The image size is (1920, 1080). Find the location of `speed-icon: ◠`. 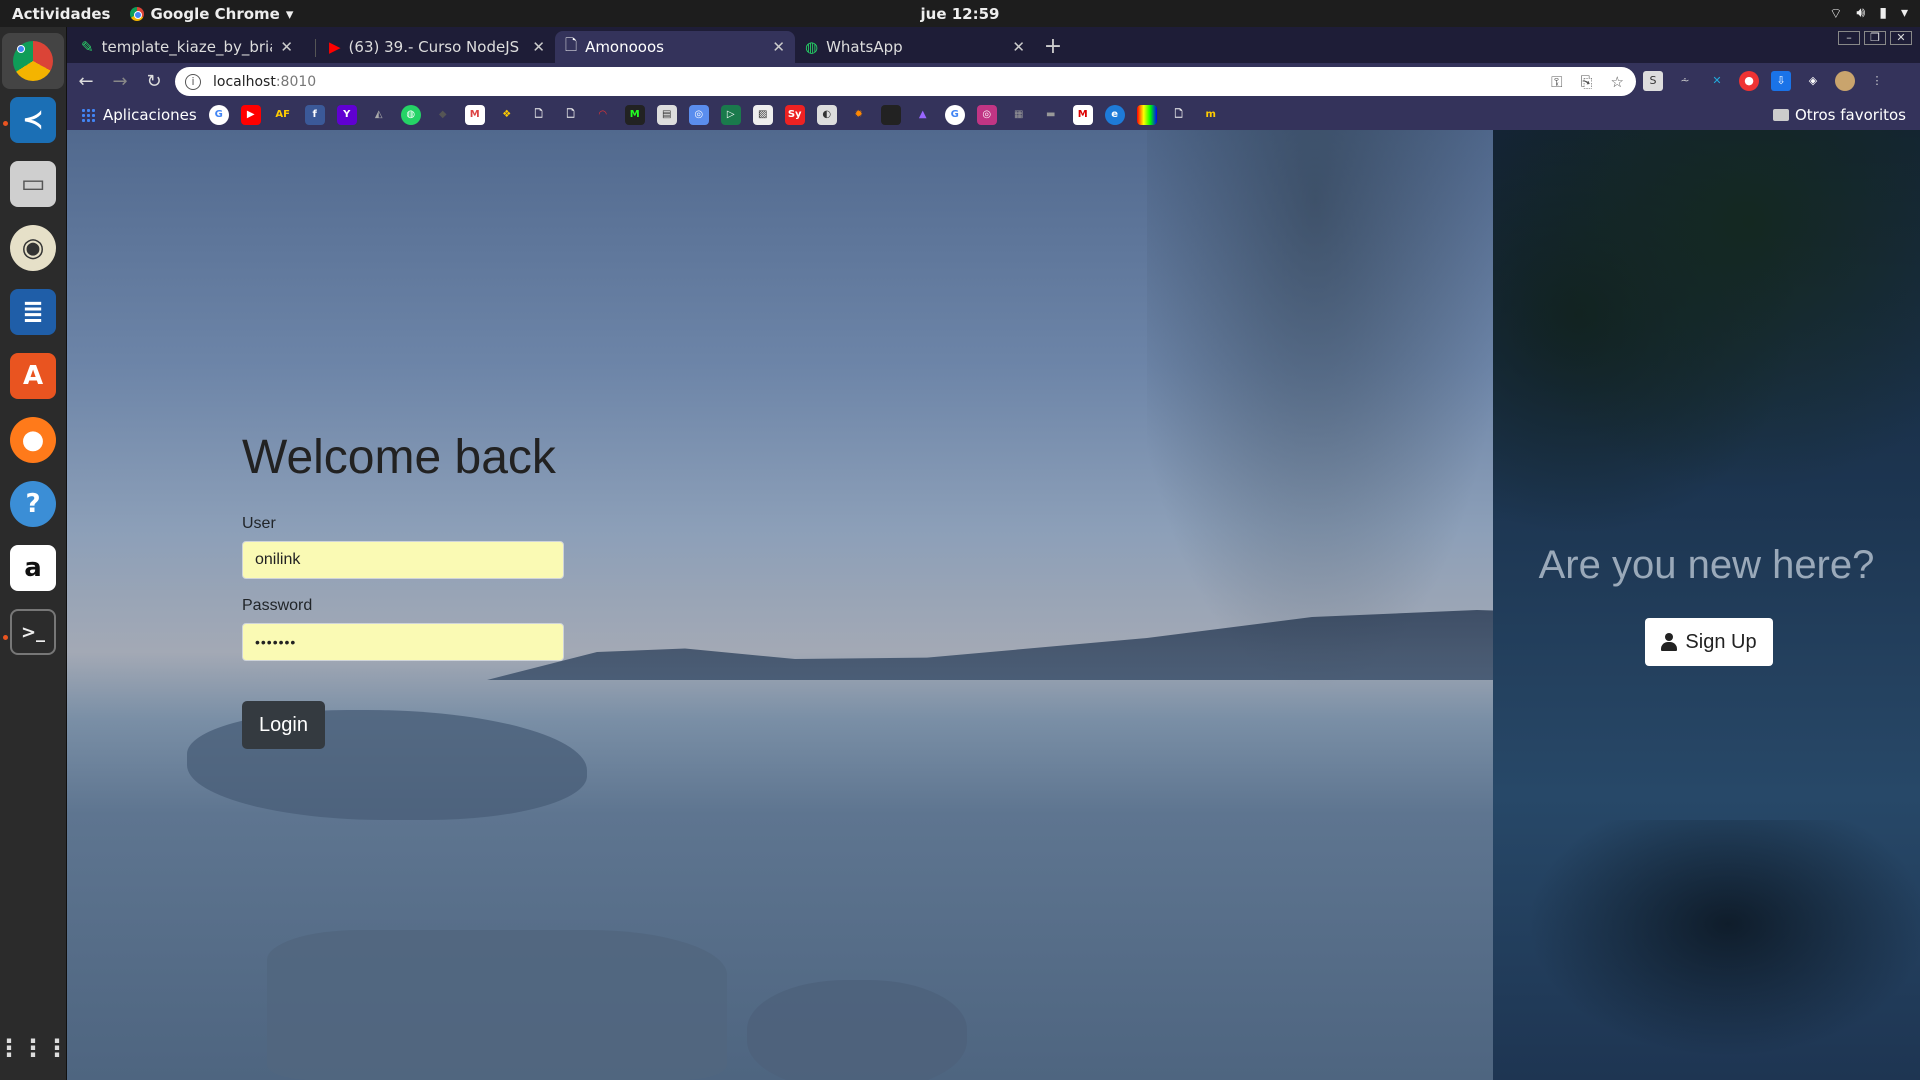

speed-icon: ◠ is located at coordinates (603, 115).